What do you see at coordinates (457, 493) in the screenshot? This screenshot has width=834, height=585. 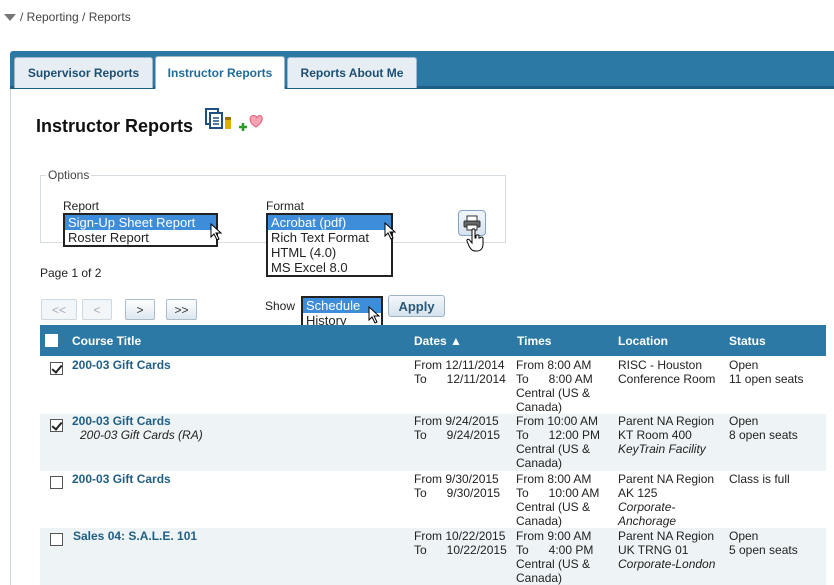 I see `date-to: To 9/30/2015` at bounding box center [457, 493].